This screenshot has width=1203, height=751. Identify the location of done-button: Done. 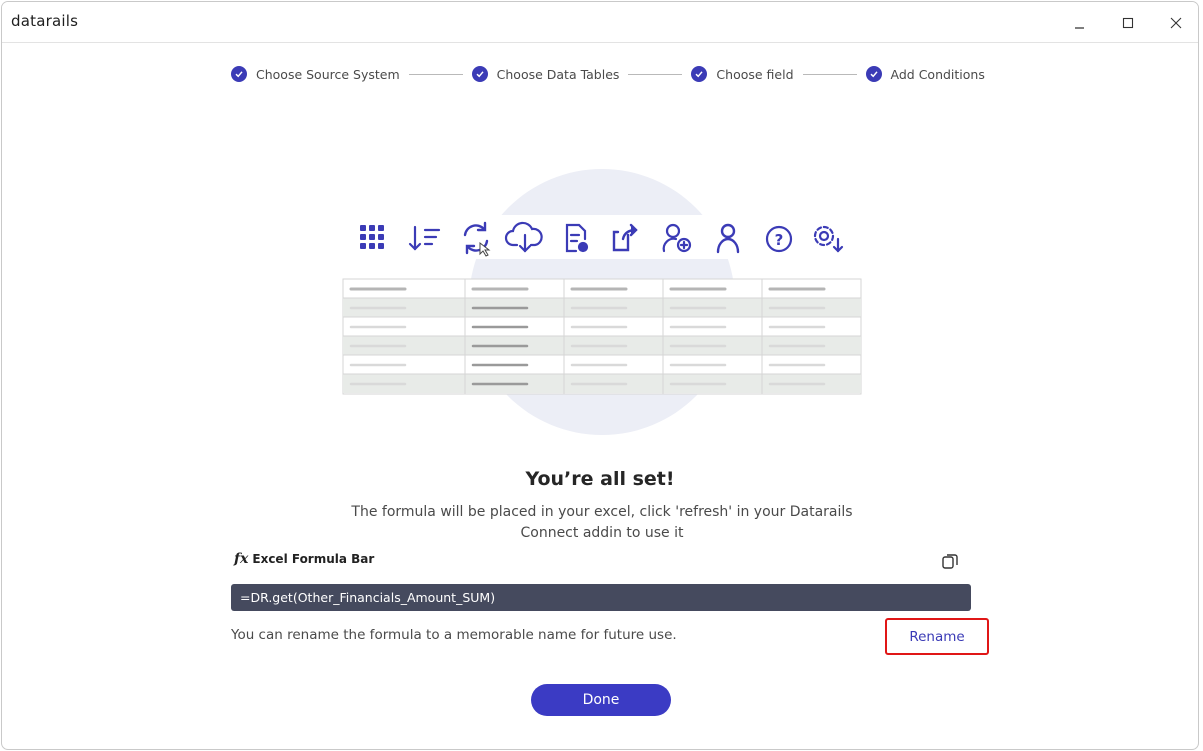
(601, 700).